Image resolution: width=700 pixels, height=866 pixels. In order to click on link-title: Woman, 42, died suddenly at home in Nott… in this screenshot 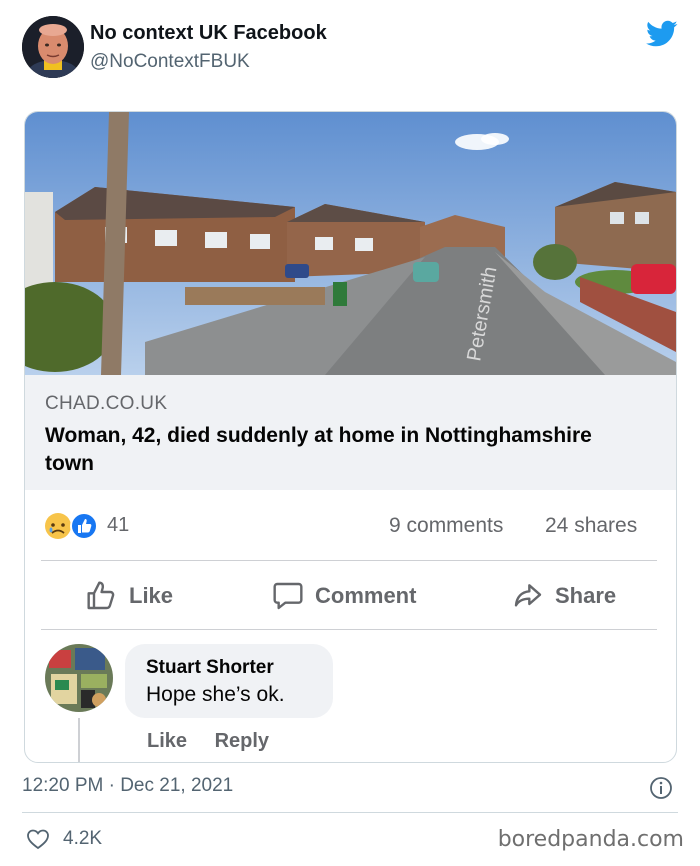, I will do `click(325, 450)`.